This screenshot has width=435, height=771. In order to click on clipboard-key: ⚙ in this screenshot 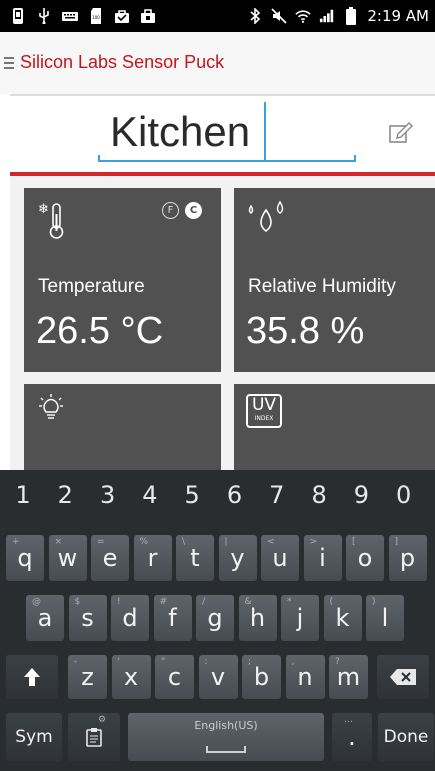, I will do `click(94, 737)`.